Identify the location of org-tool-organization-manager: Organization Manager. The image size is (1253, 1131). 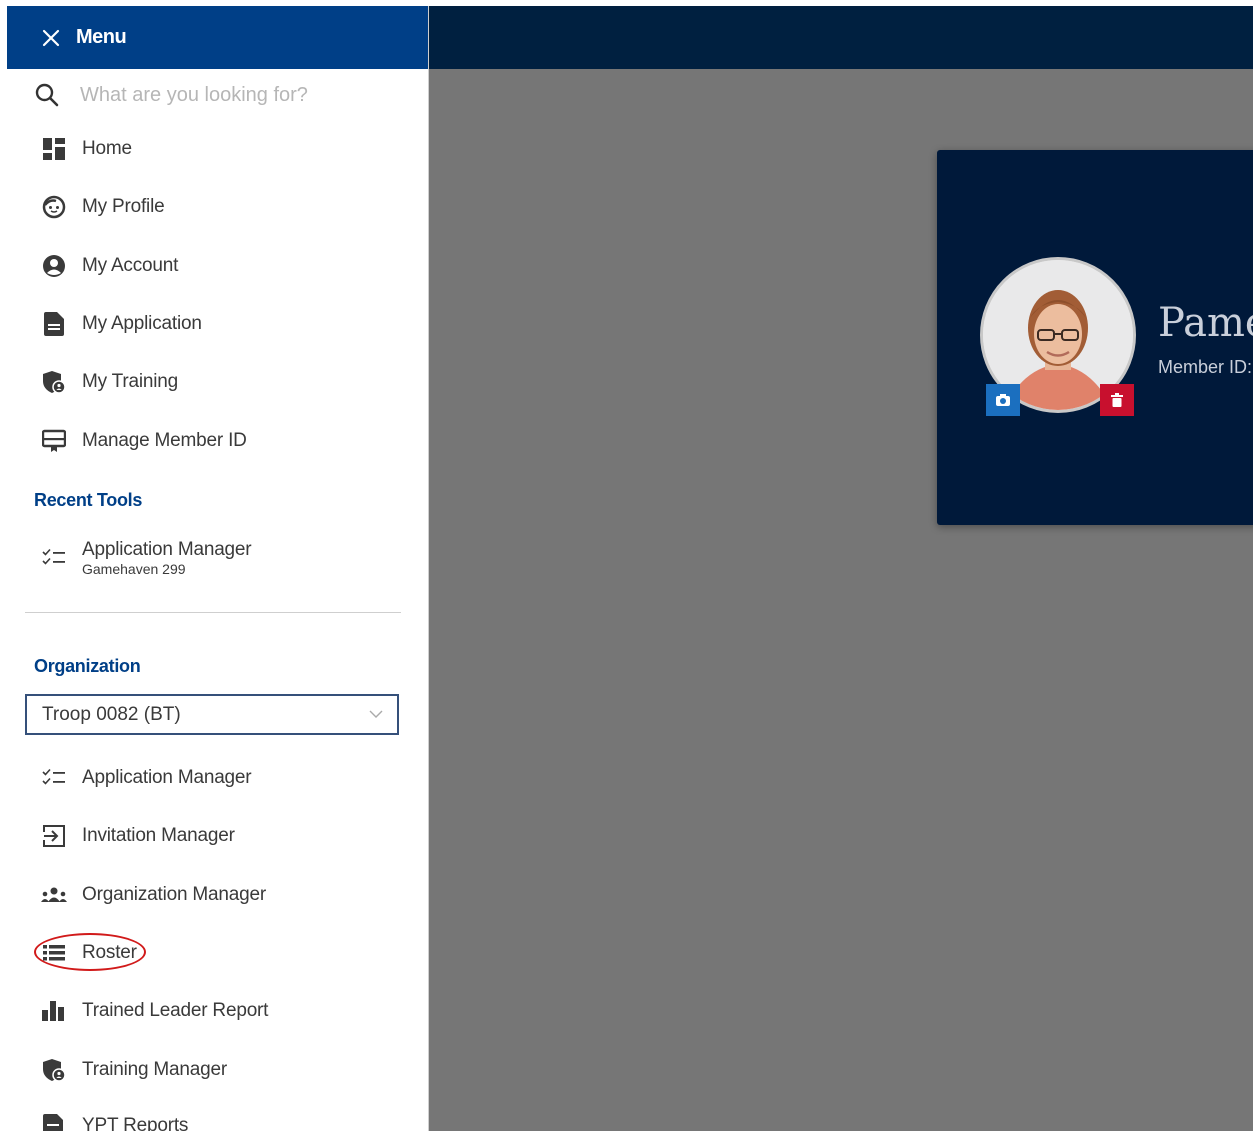
(153, 895).